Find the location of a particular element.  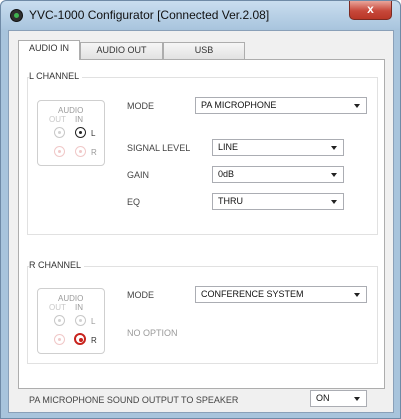

speaker-output-value: ON is located at coordinates (323, 398).